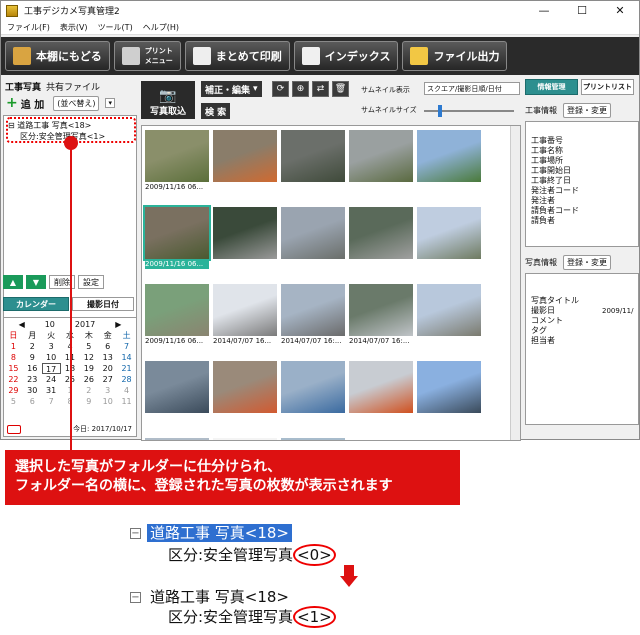  I want to click on import-photos-button: 📷 写真取込, so click(168, 100).